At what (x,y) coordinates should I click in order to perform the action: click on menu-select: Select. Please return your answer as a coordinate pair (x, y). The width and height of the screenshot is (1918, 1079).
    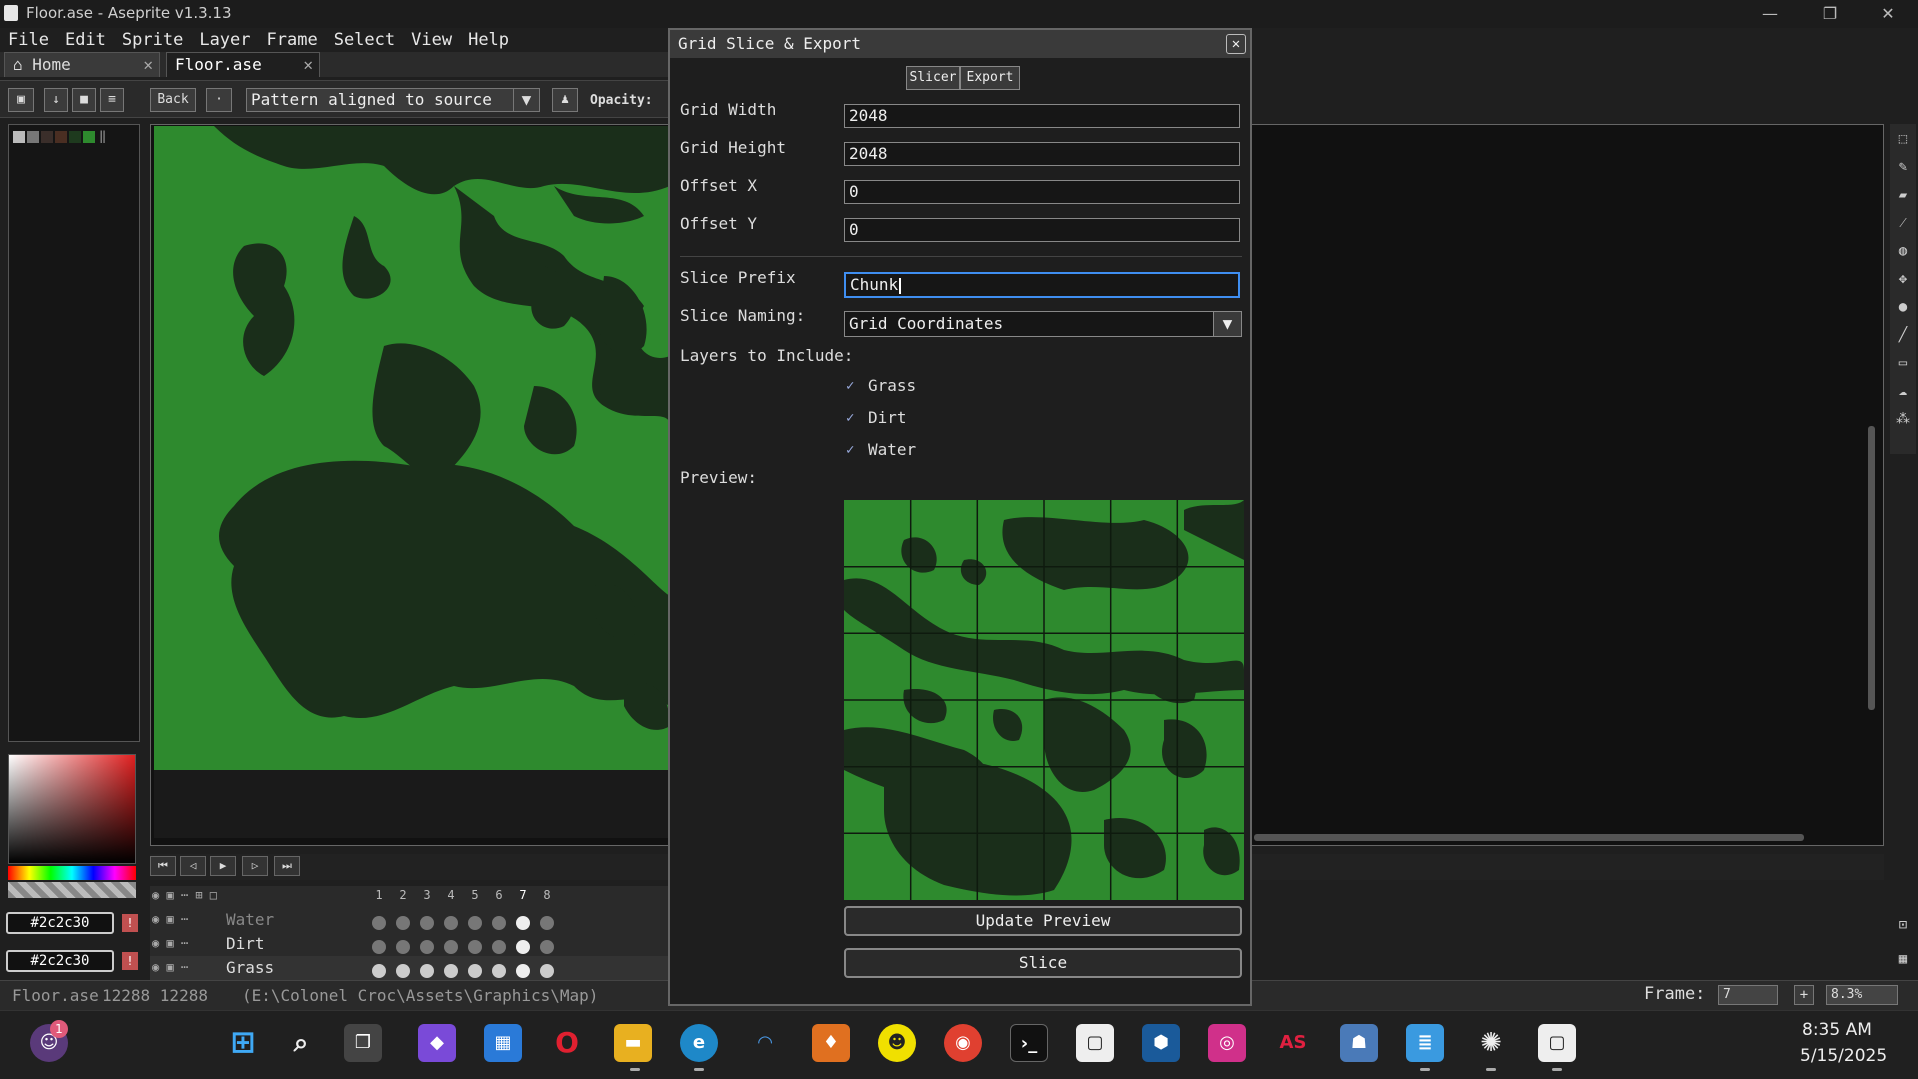
    Looking at the image, I should click on (364, 40).